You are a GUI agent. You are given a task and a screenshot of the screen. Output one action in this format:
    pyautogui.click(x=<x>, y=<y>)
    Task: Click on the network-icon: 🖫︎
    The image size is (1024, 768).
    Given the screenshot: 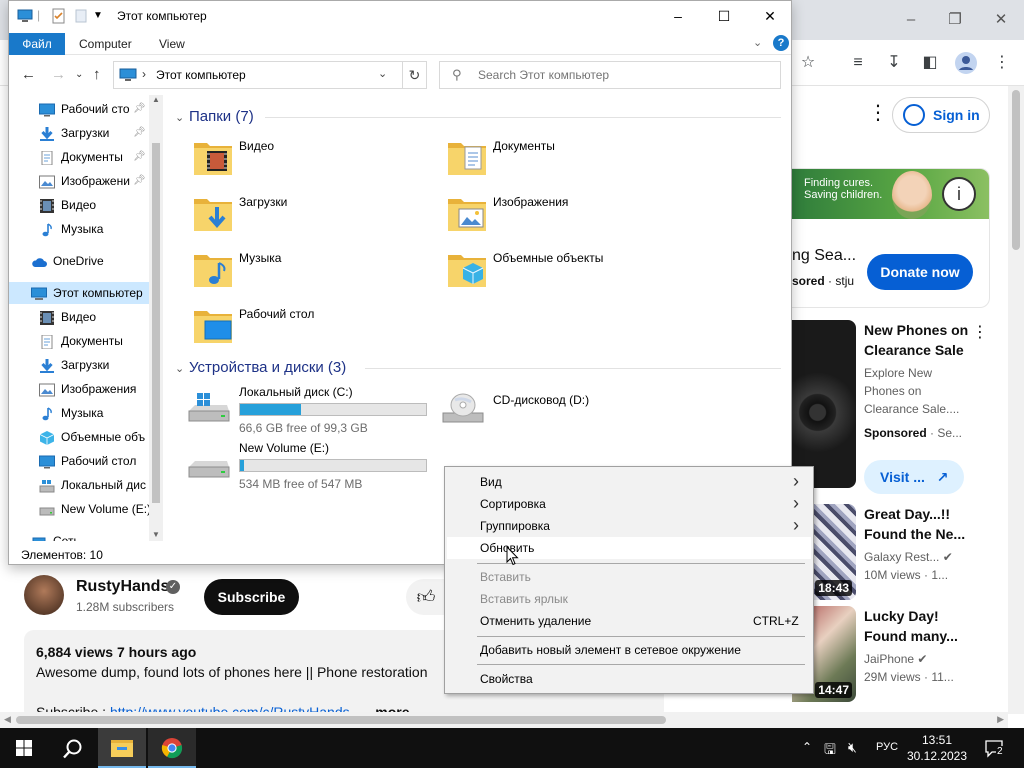 What is the action you would take?
    pyautogui.click(x=830, y=751)
    